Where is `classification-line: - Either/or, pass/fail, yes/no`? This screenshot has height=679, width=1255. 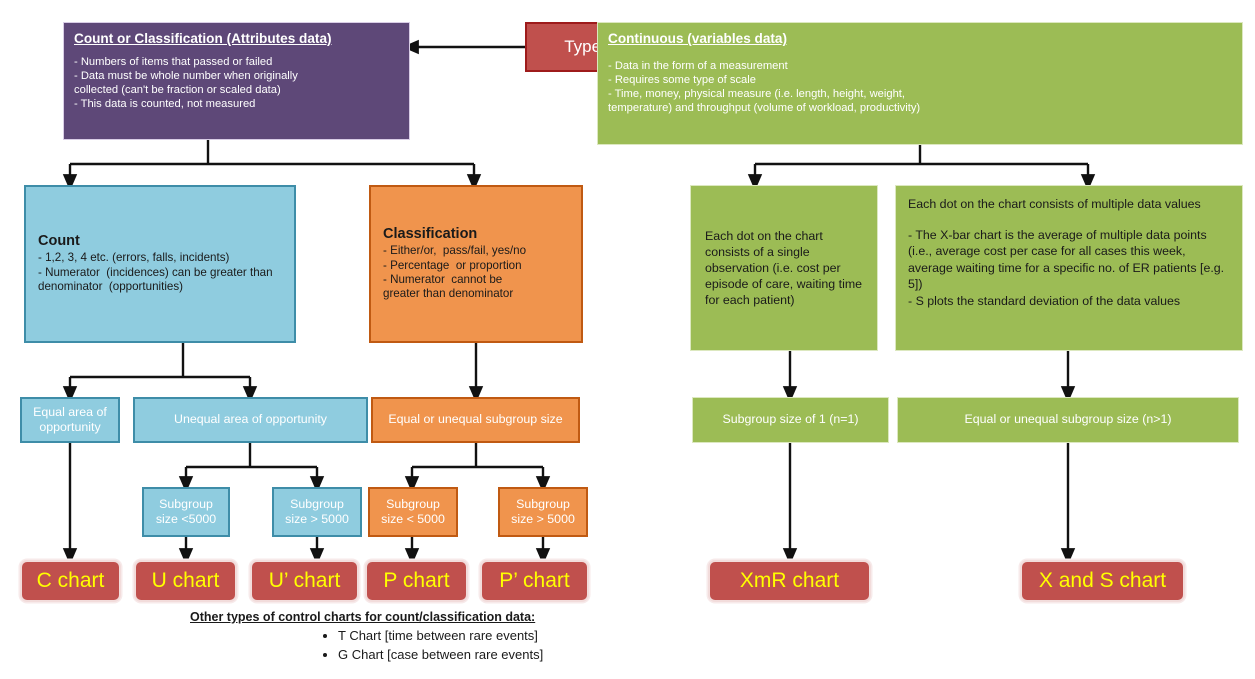 classification-line: - Either/or, pass/fail, yes/no is located at coordinates (455, 251).